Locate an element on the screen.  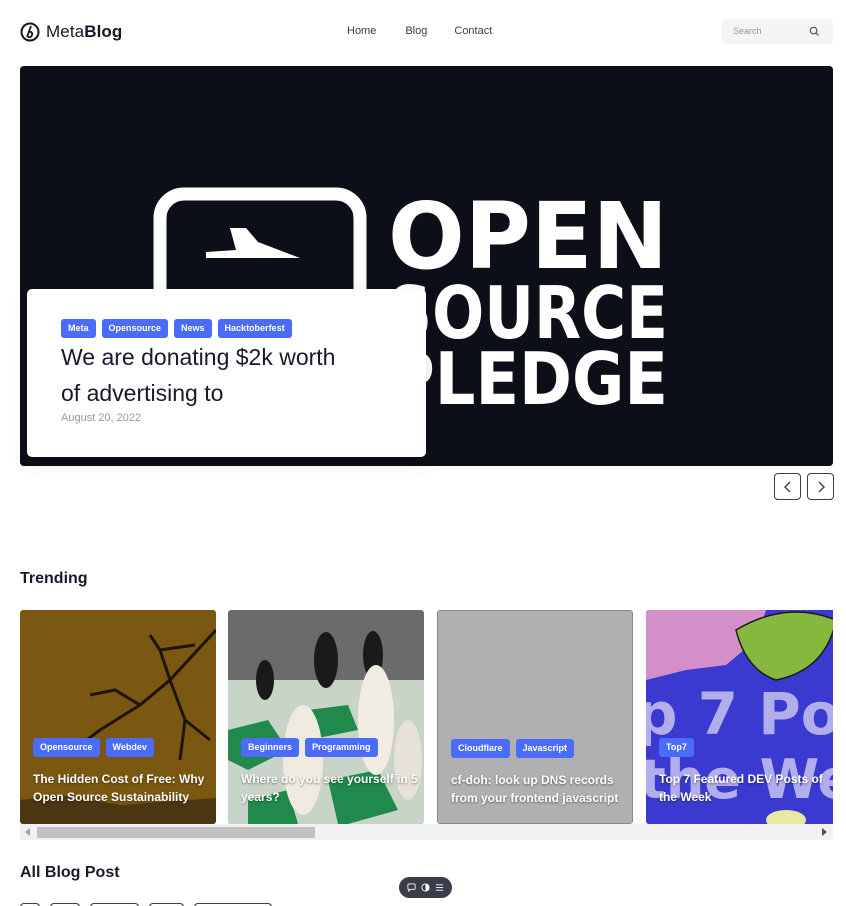
comment-icon is located at coordinates (411, 887).